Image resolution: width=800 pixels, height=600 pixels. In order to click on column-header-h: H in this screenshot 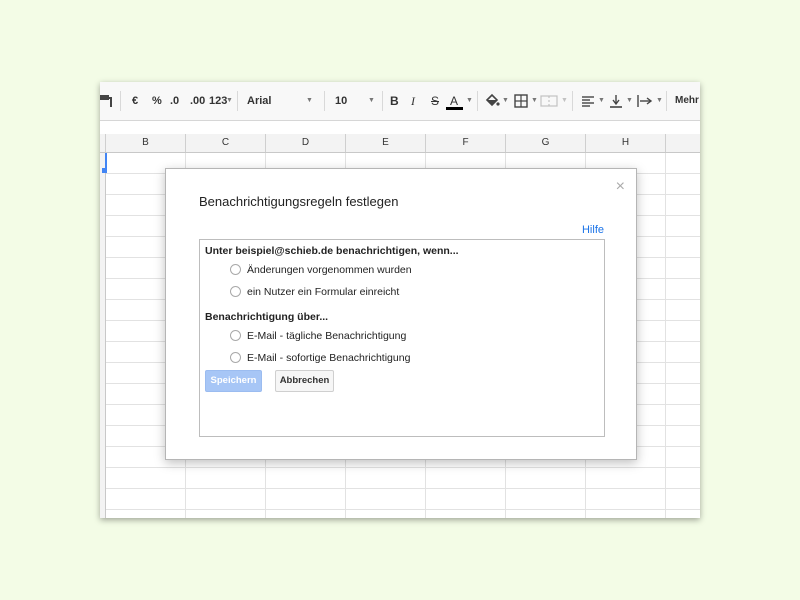, I will do `click(626, 143)`.